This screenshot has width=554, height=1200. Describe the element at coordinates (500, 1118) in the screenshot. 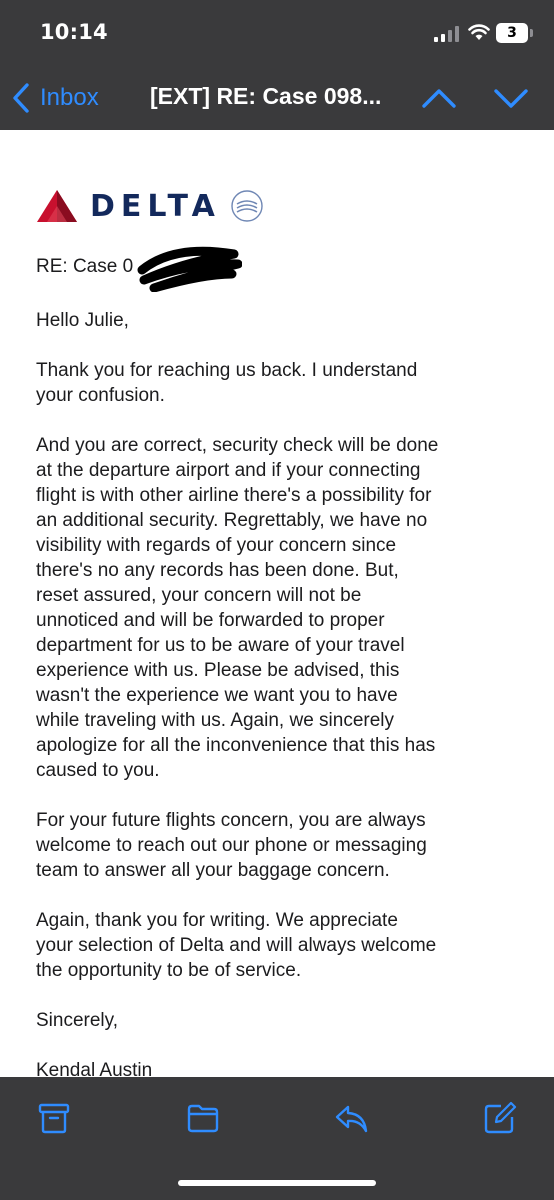

I see `compose-icon` at that location.